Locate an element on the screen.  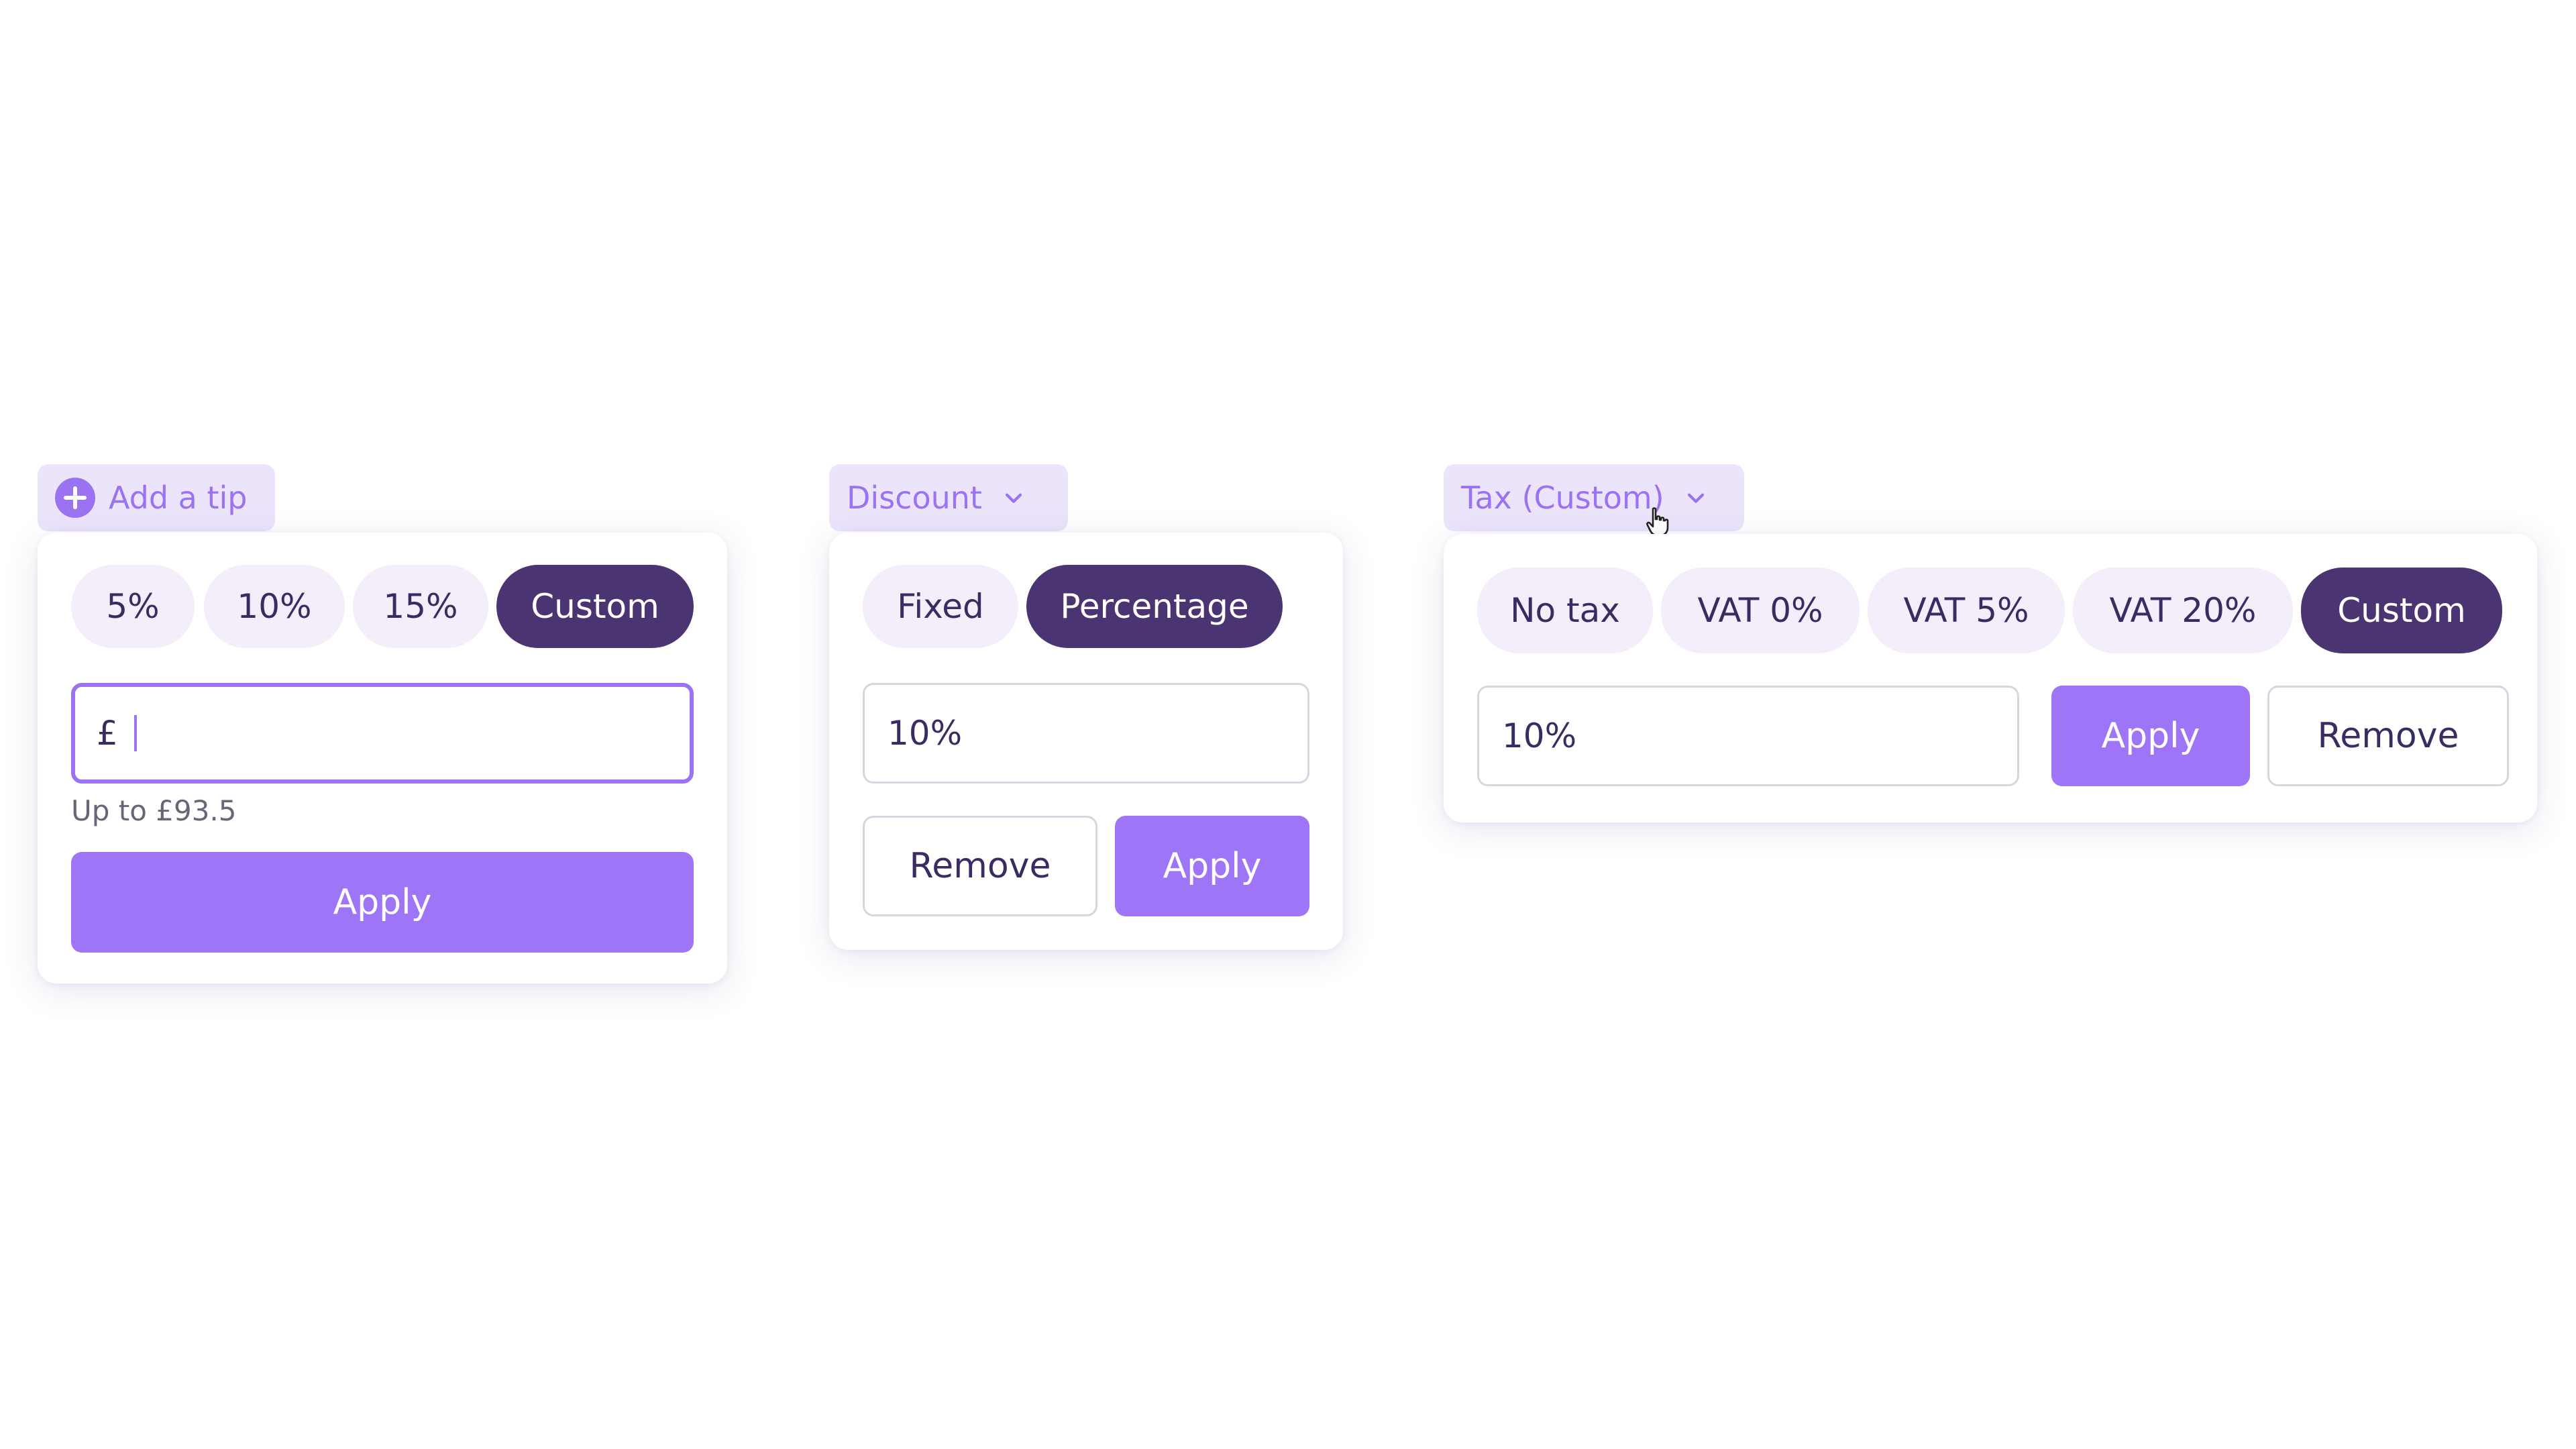
tip-option-15: 15% is located at coordinates (420, 606).